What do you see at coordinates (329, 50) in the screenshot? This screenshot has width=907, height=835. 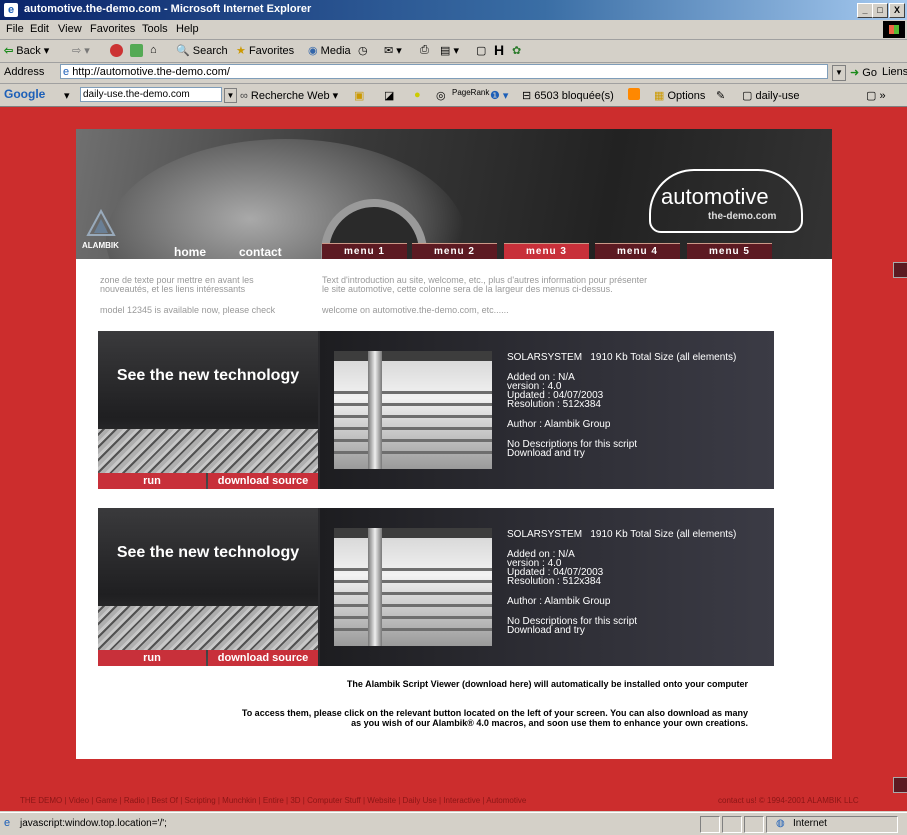 I see `media-button: ◉ Media` at bounding box center [329, 50].